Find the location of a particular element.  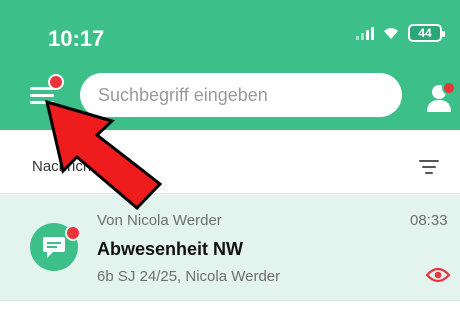

message-sender: Von Nicola Werder is located at coordinates (159, 220).